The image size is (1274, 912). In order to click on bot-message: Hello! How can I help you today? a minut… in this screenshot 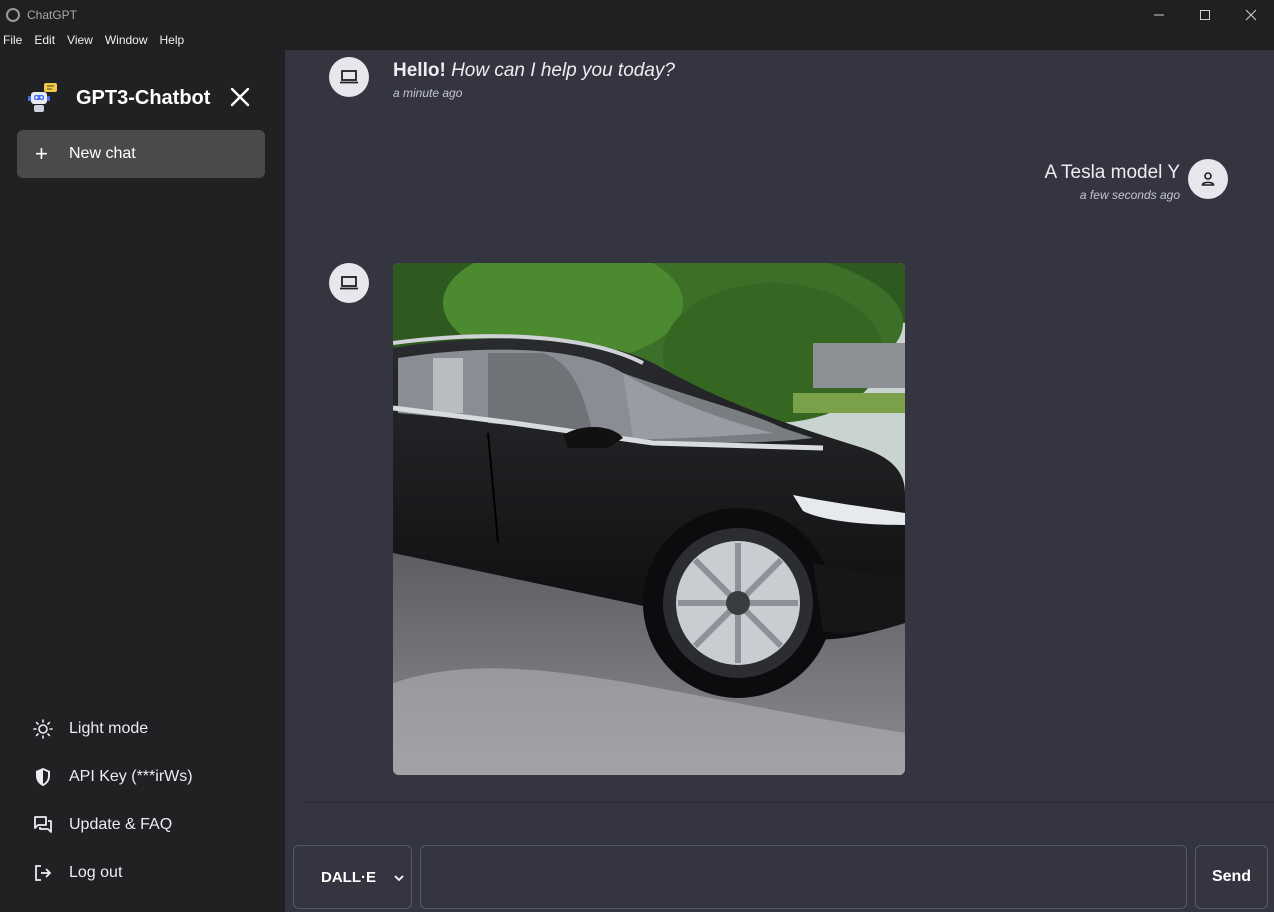, I will do `click(534, 80)`.